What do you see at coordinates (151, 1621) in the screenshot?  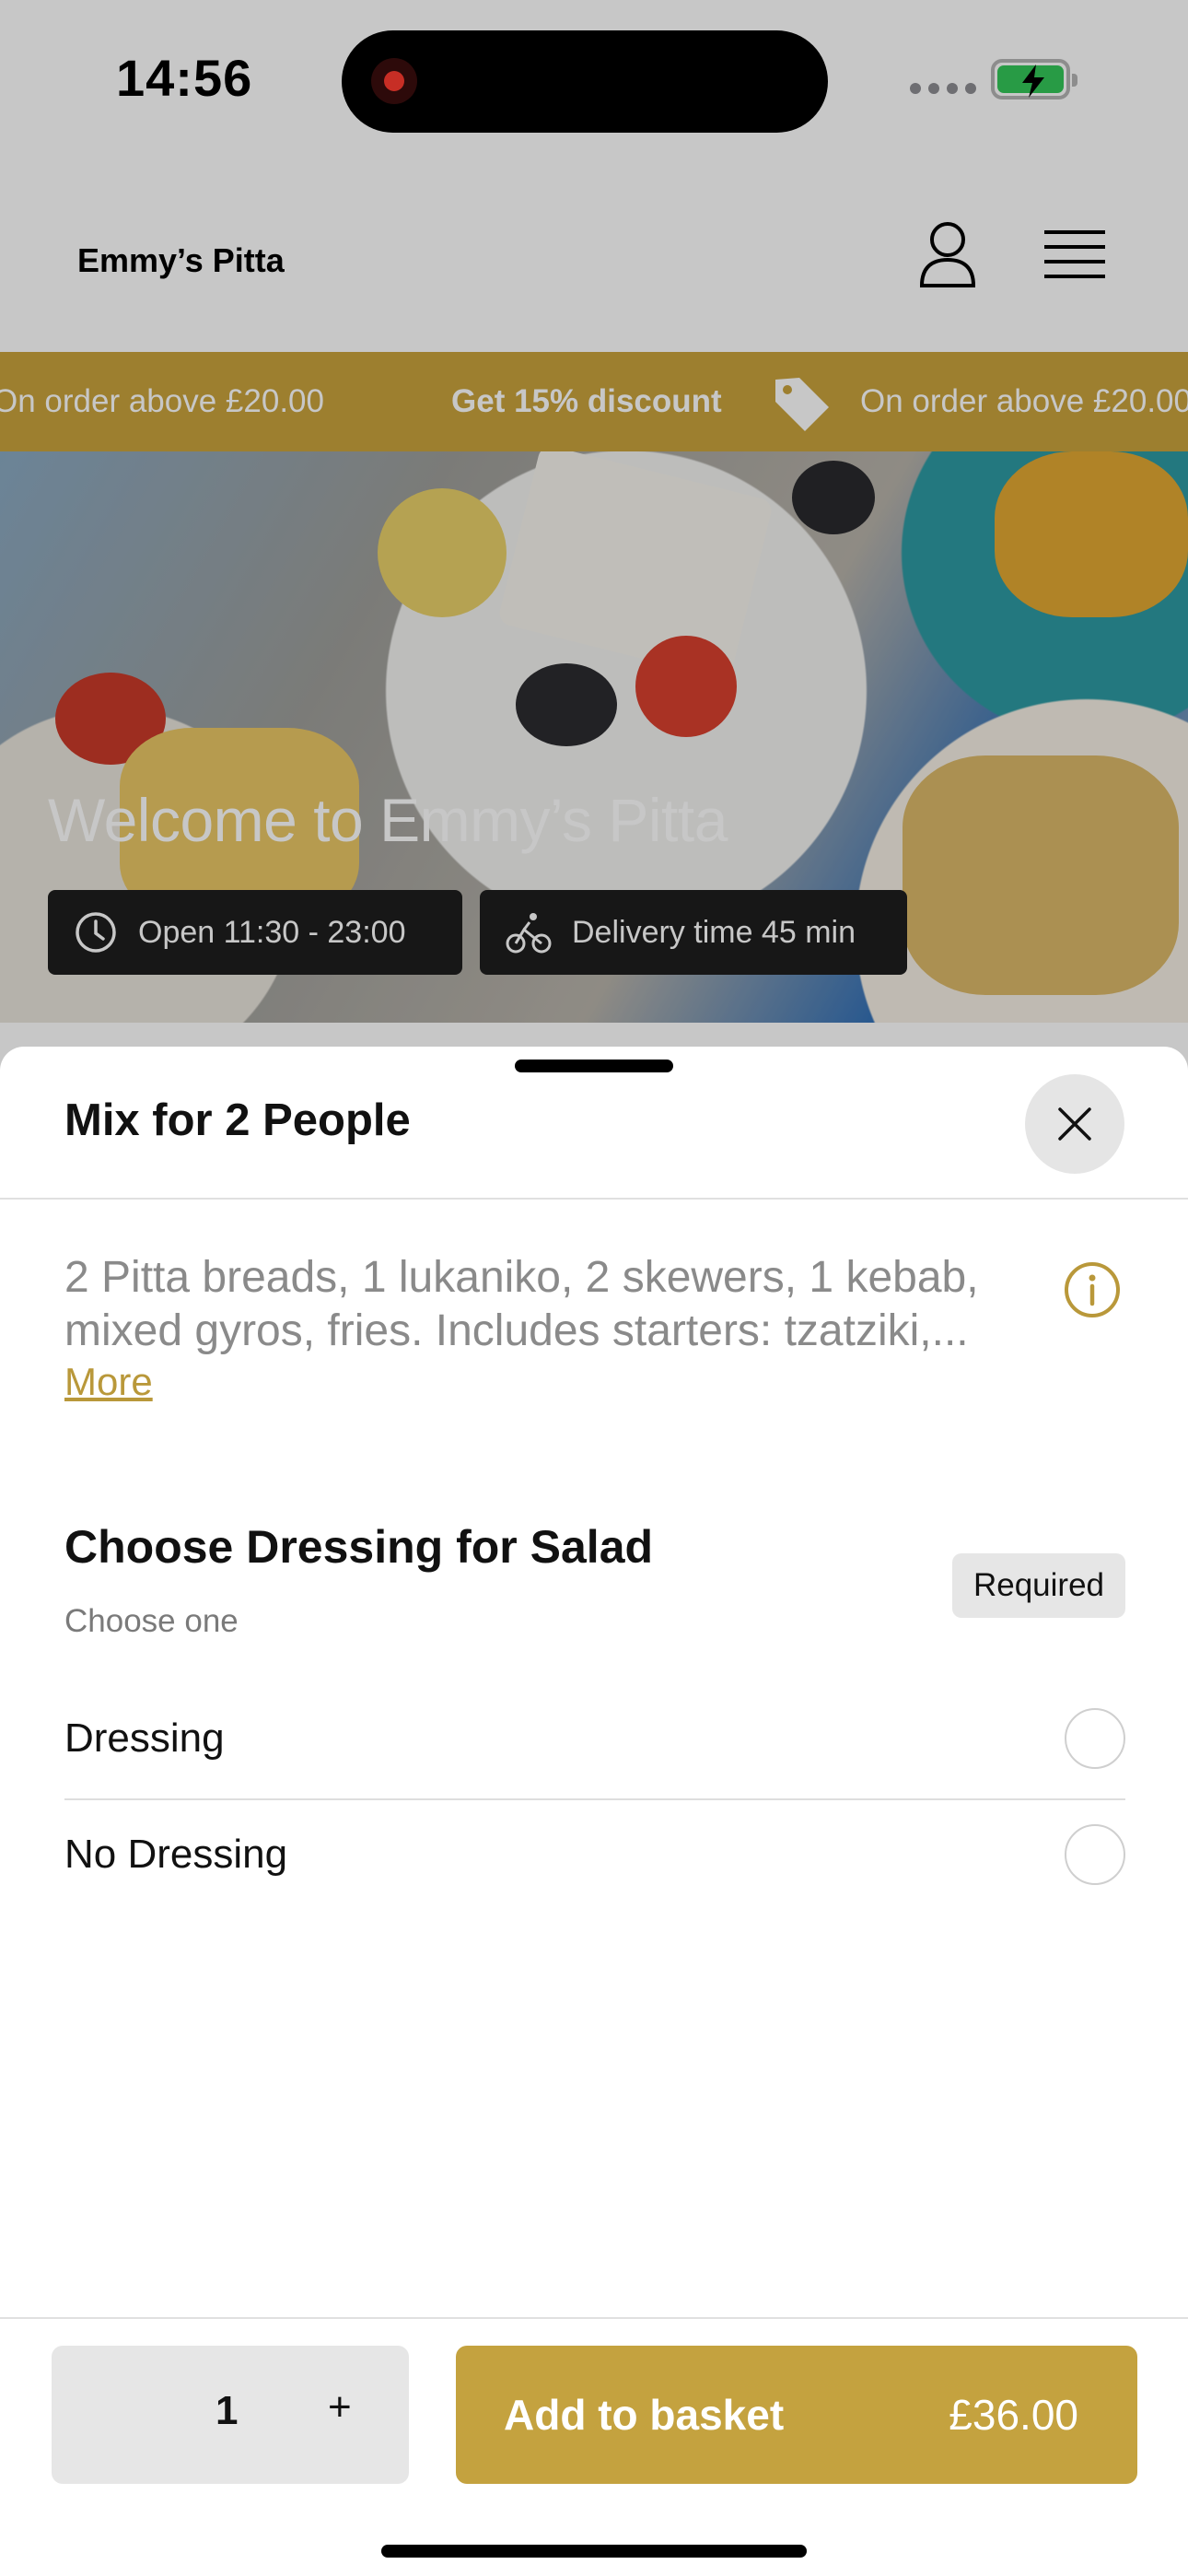 I see `option-group-subtitle: Choose one` at bounding box center [151, 1621].